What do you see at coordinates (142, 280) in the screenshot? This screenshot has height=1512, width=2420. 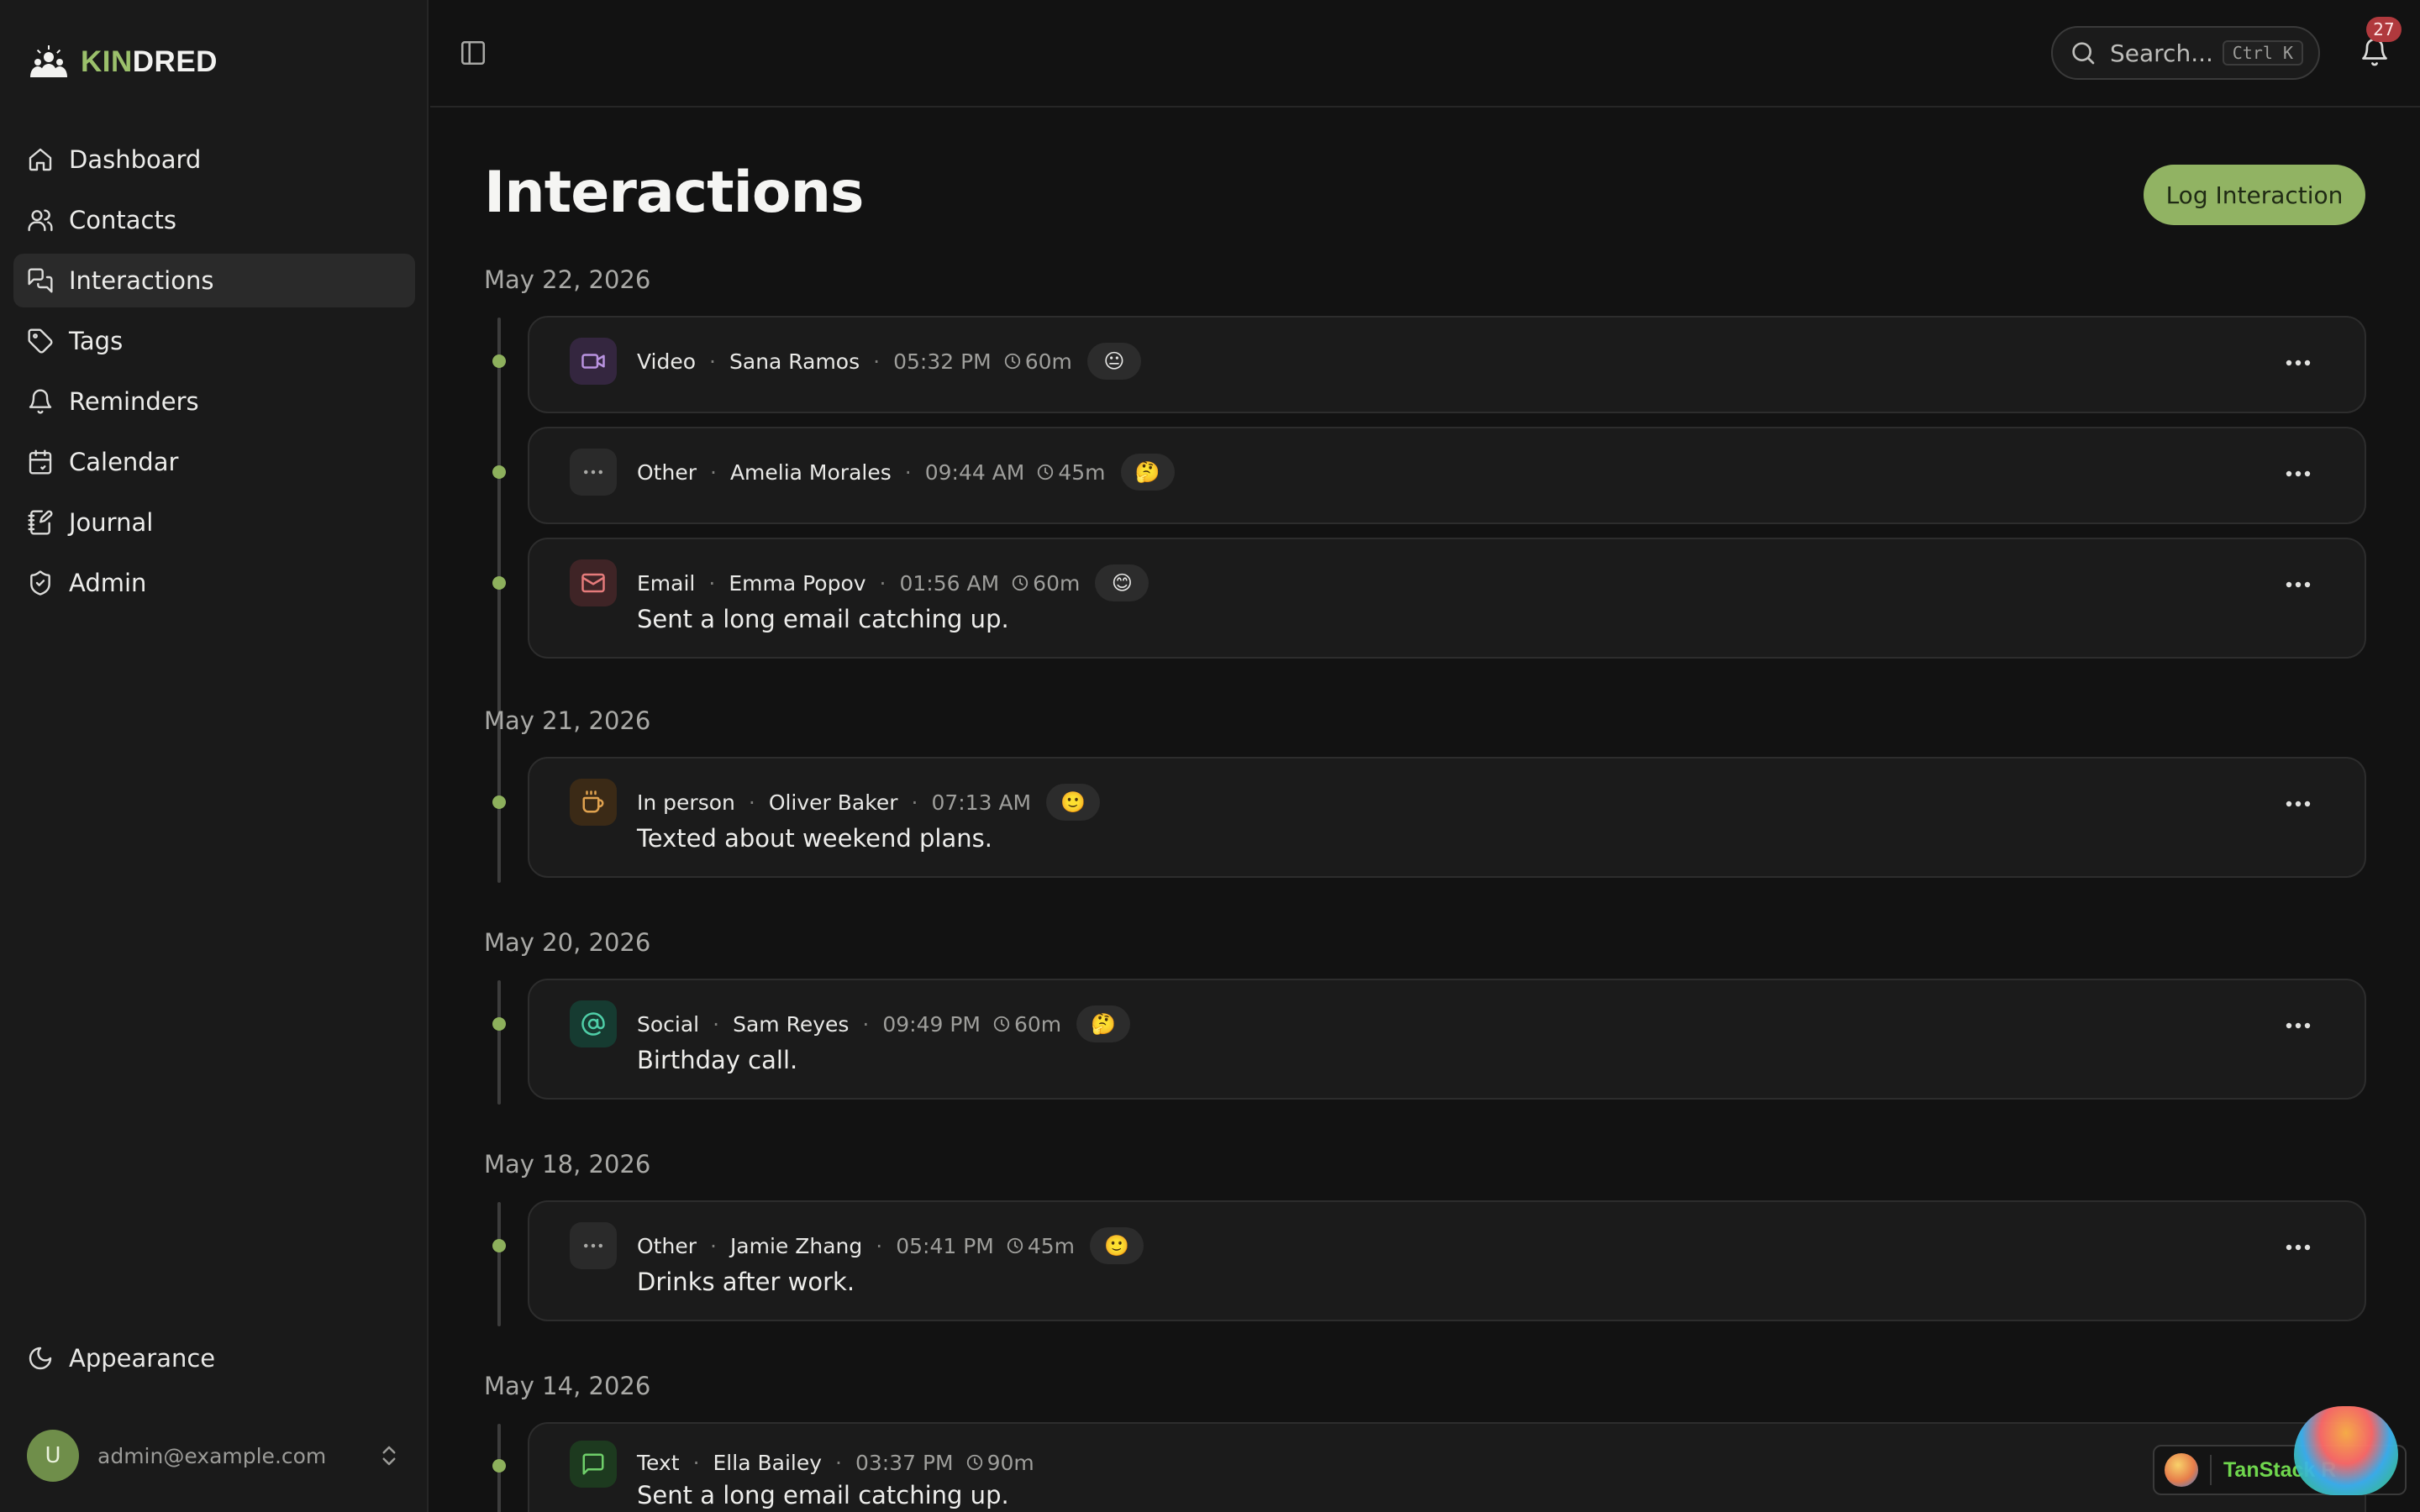 I see `sidebar-item-label: Interactions` at bounding box center [142, 280].